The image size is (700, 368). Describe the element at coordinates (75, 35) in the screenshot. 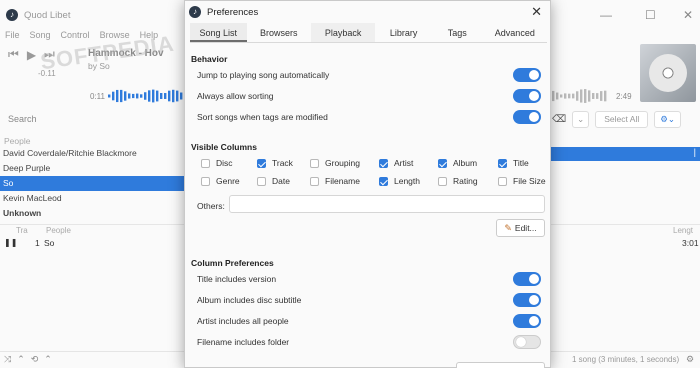

I see `menu-control: Control` at that location.